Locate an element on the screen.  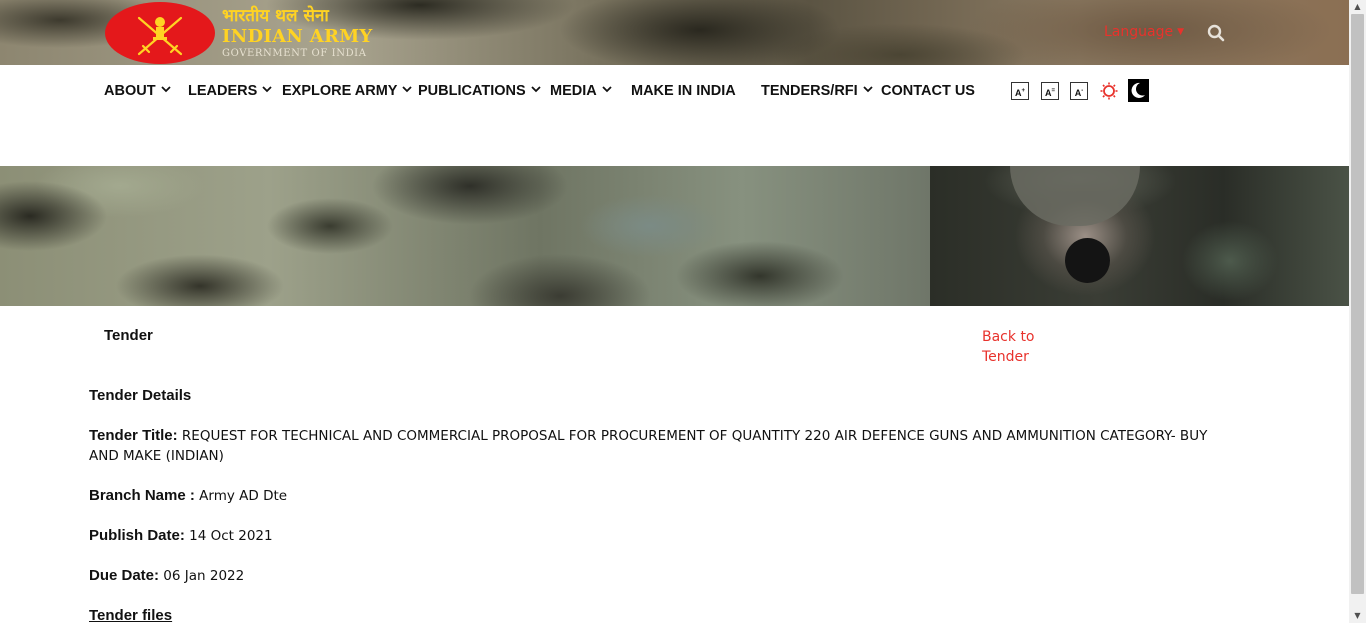
page-title: Tender is located at coordinates (128, 335).